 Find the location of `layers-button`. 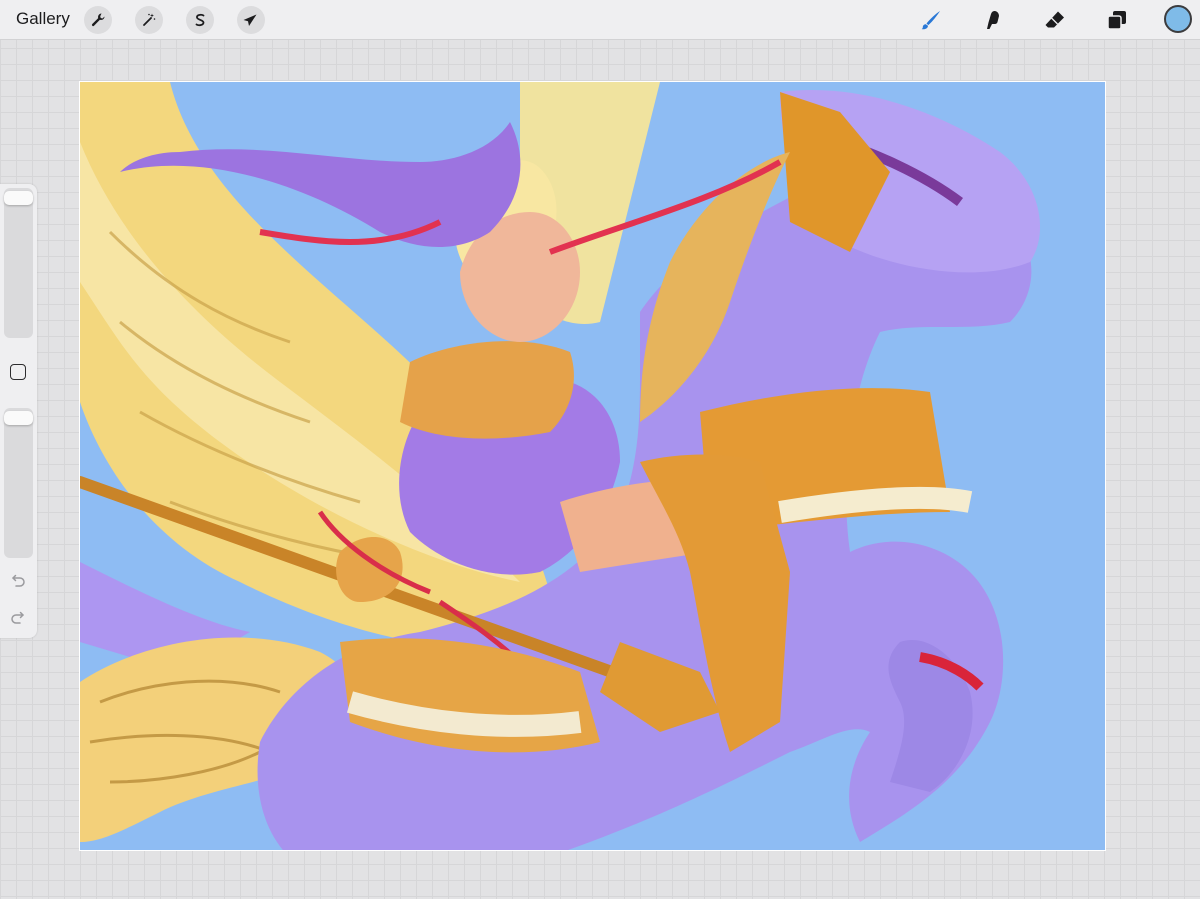

layers-button is located at coordinates (1117, 20).